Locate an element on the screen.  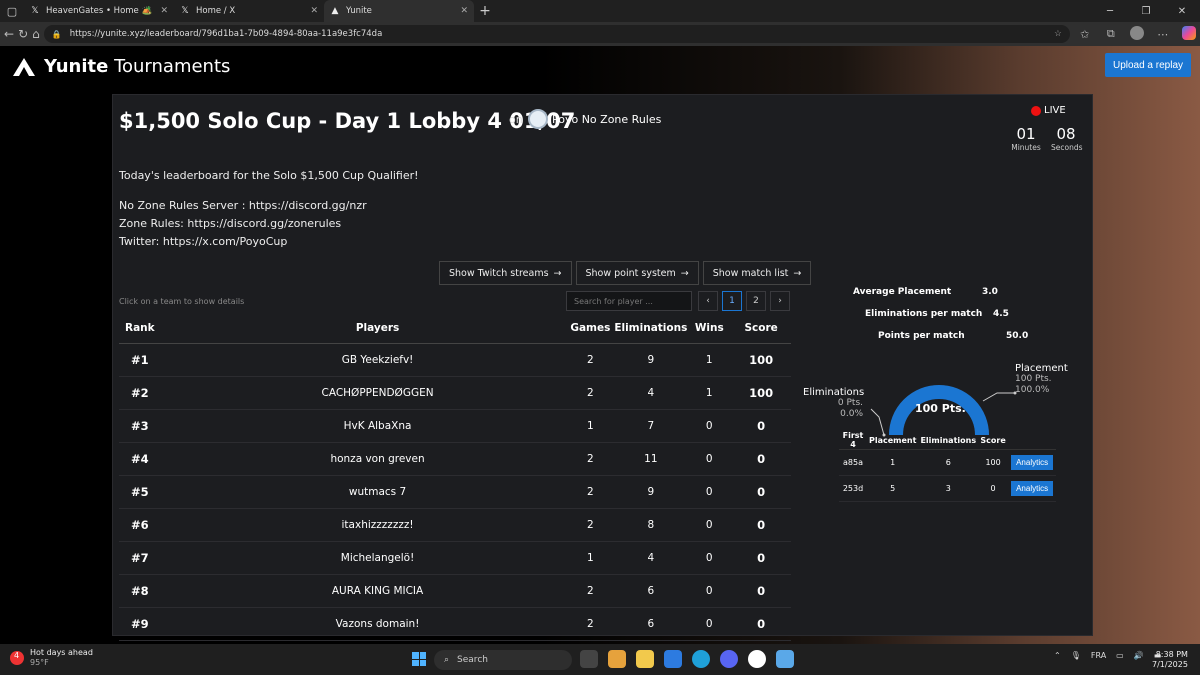
prev-page-icon: ‹ is located at coordinates (708, 301).